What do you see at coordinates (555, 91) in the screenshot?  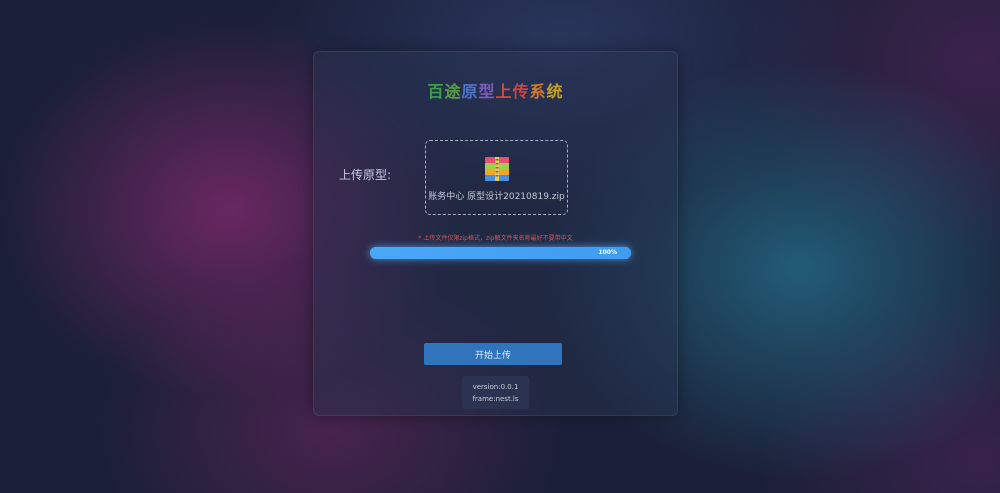 I see `title-char: 统` at bounding box center [555, 91].